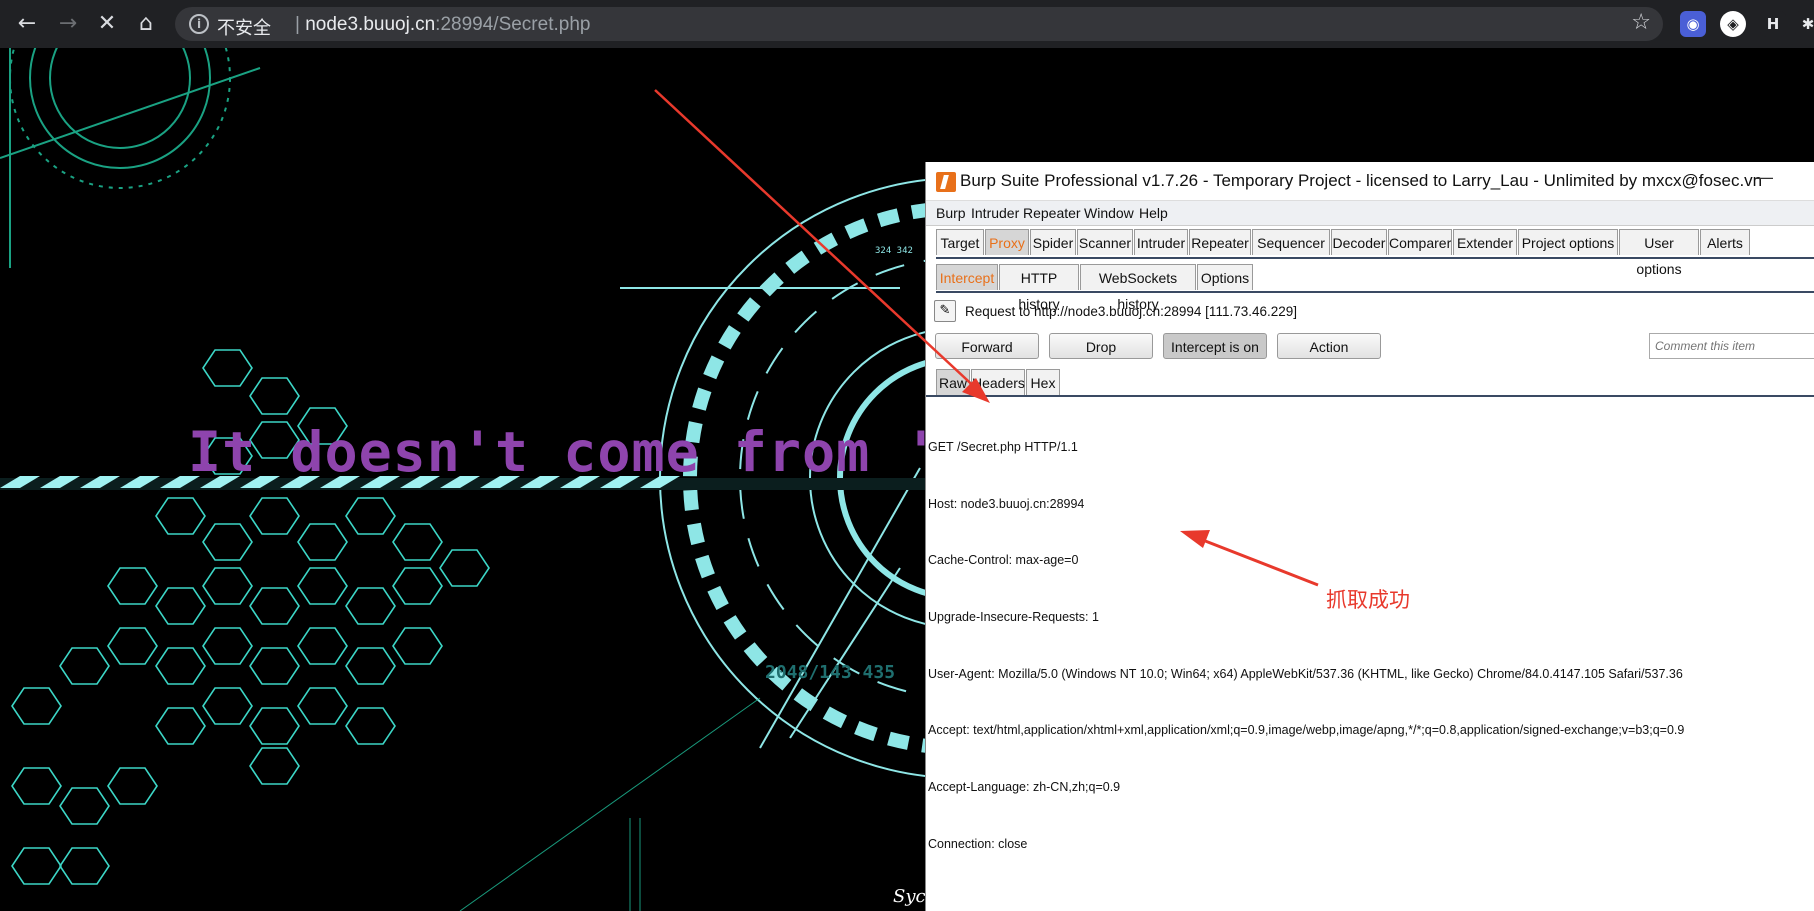  I want to click on subtab-divider, so click(1375, 292).